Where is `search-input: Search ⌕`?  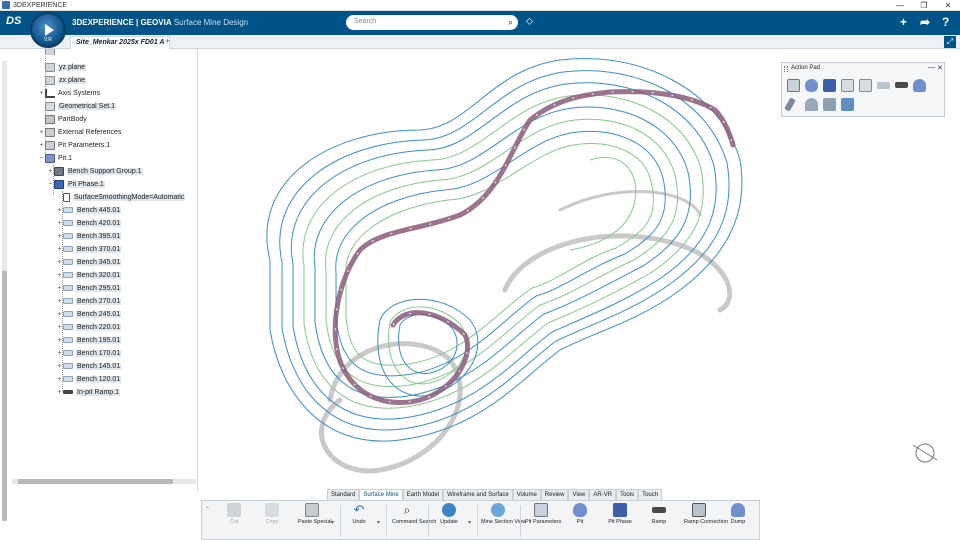 search-input: Search ⌕ is located at coordinates (432, 22).